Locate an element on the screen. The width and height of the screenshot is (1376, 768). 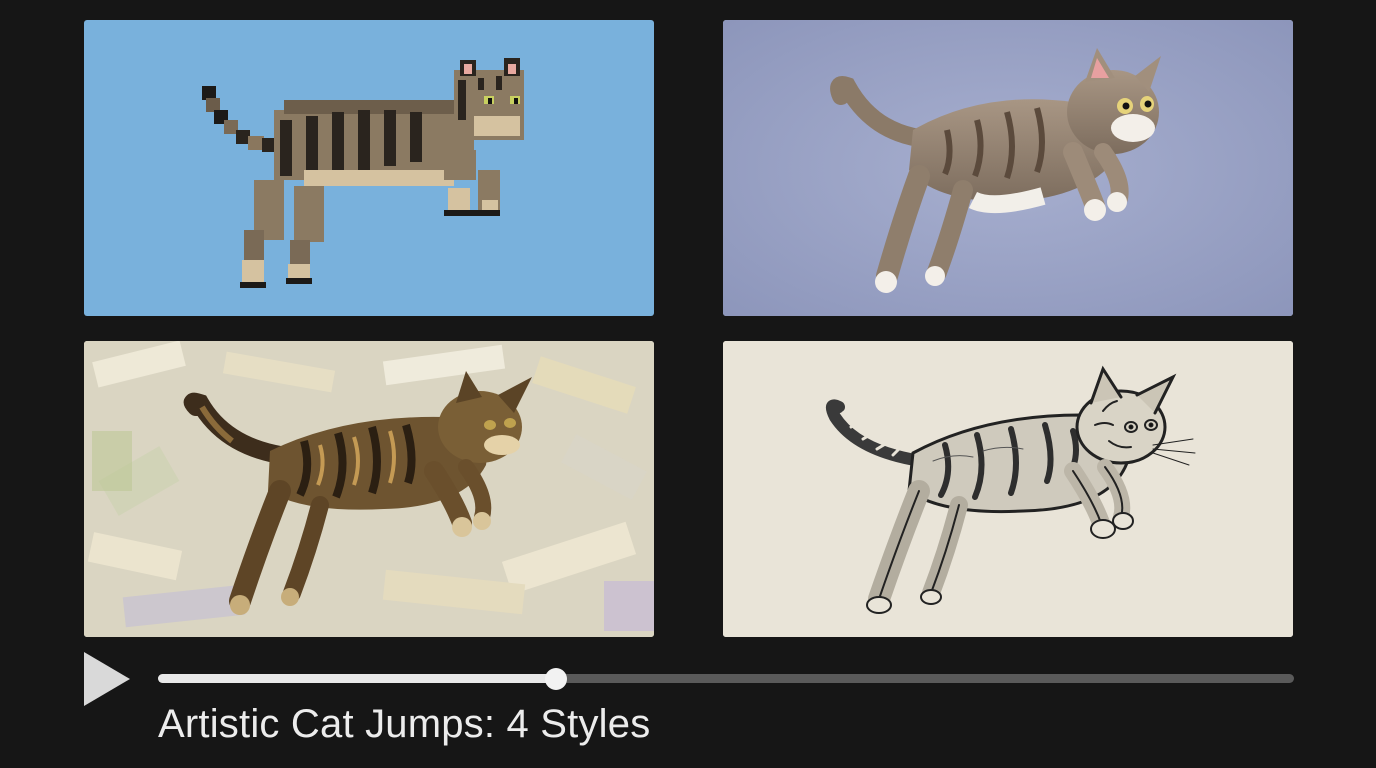
progress-thumb is located at coordinates (555, 679).